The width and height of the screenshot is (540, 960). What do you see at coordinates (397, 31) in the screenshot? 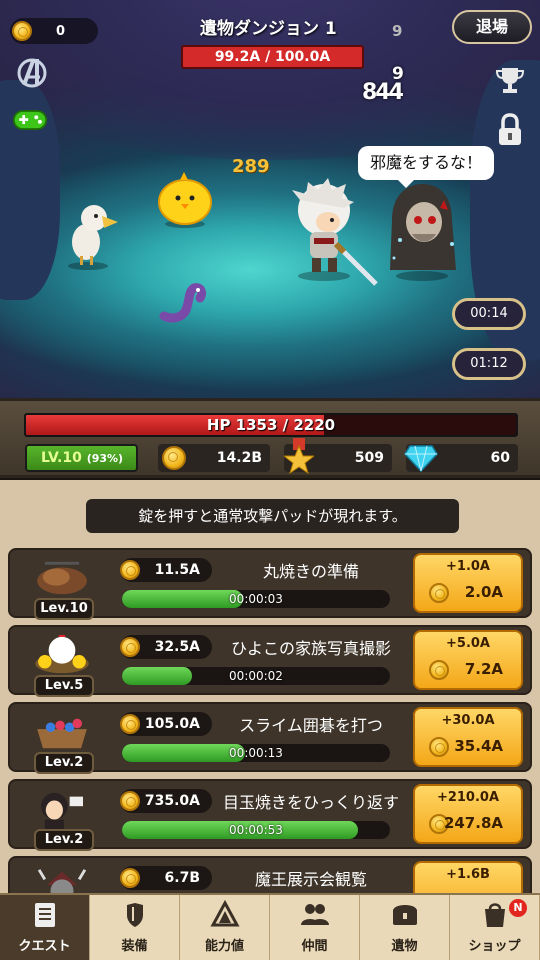
I see `floating-number: 9` at bounding box center [397, 31].